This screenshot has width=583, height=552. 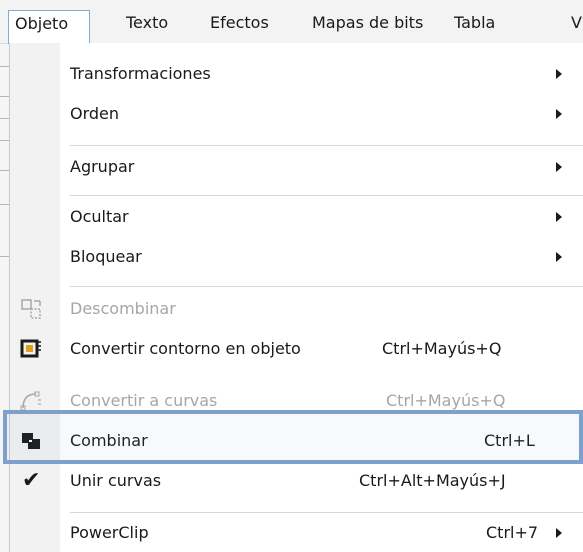 I want to click on menu-mapas-de-bits: Mapas de bits, so click(x=367, y=24).